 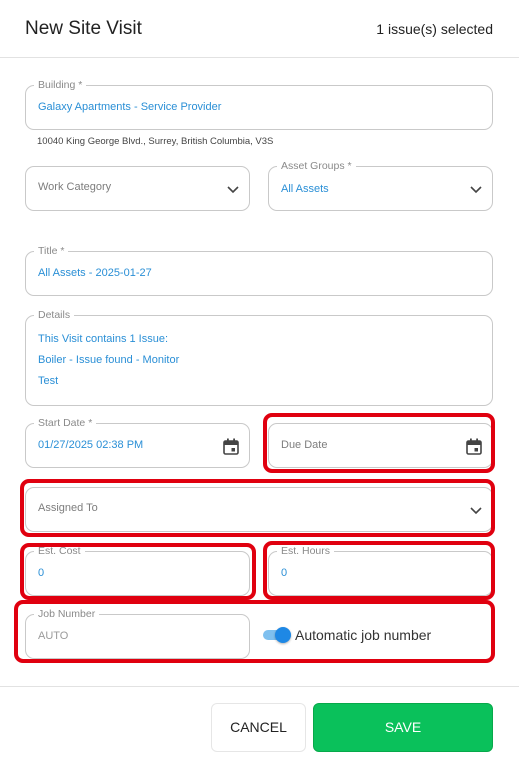 What do you see at coordinates (257, 508) in the screenshot?
I see `highlight-assigned-to` at bounding box center [257, 508].